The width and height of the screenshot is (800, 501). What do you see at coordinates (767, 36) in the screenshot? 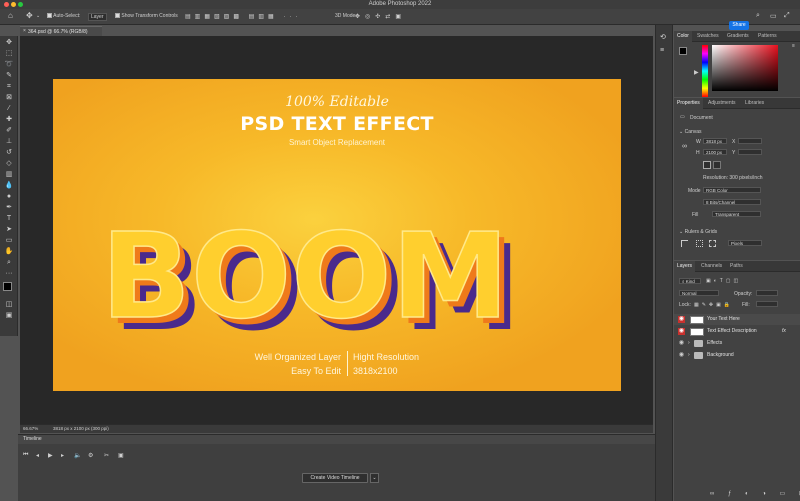
I see `tab-patterns: Patterns` at bounding box center [767, 36].